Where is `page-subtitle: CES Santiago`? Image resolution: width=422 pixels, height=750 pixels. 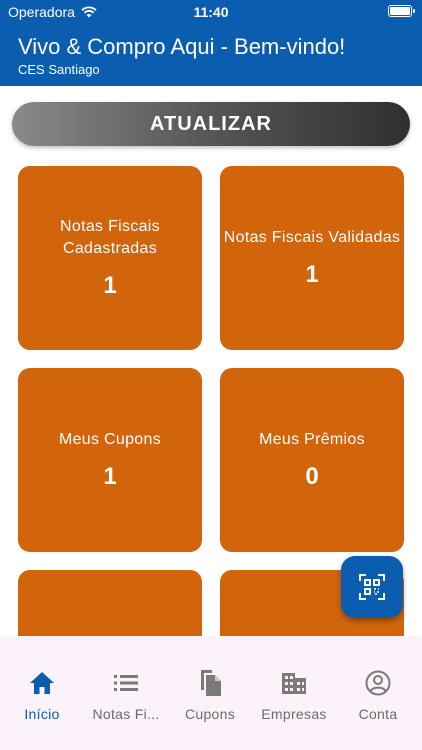 page-subtitle: CES Santiago is located at coordinates (59, 69).